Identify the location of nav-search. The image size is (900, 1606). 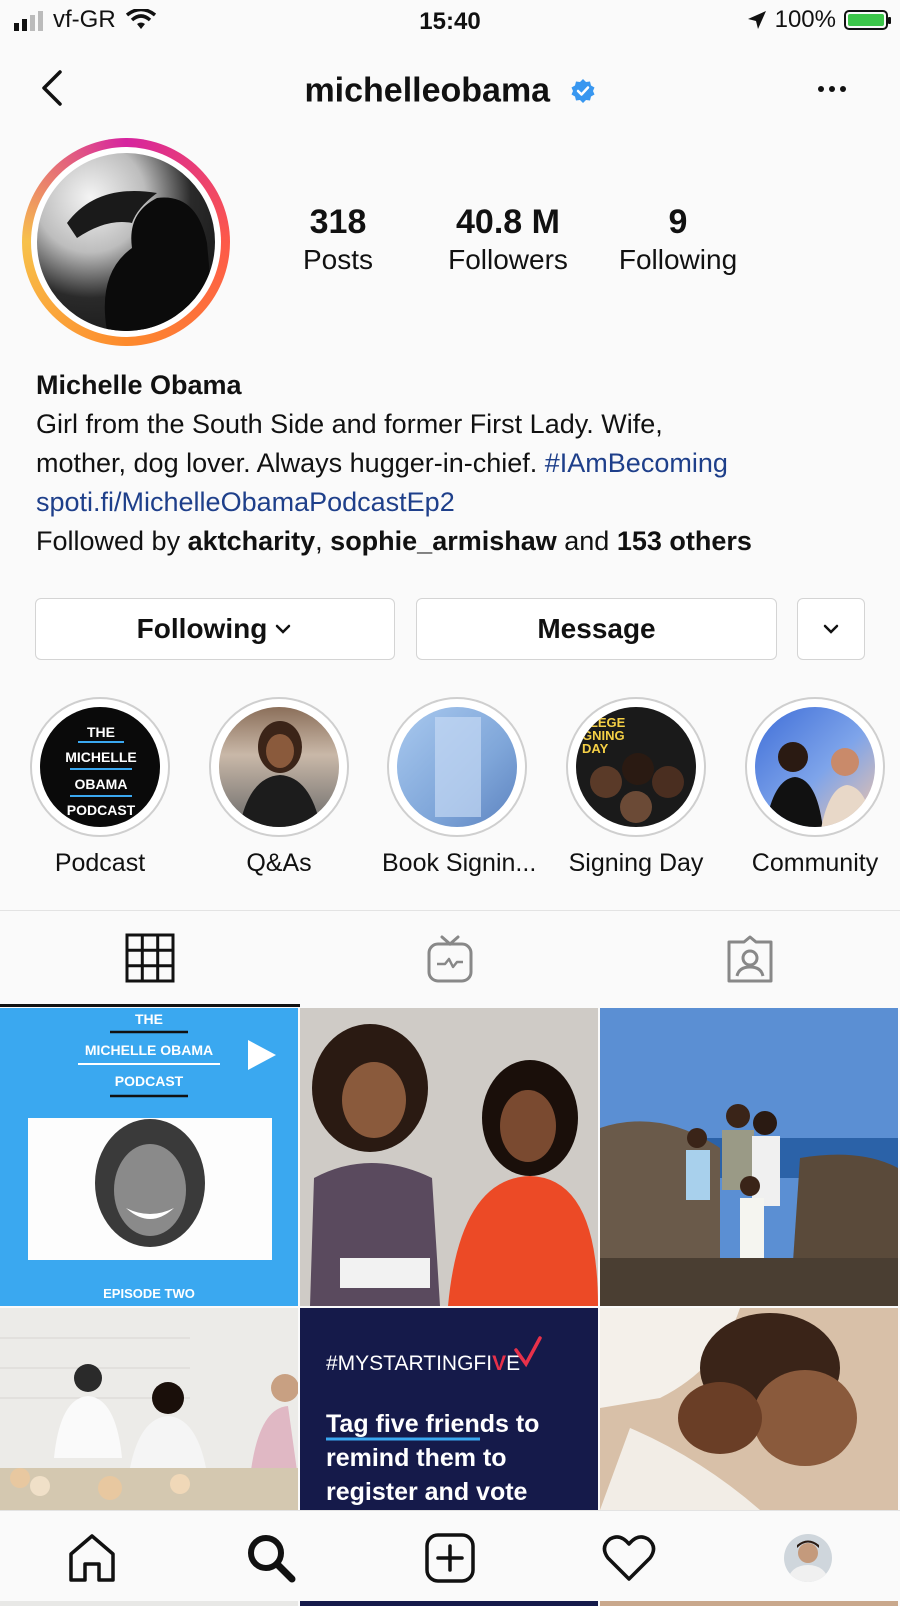
(271, 1558).